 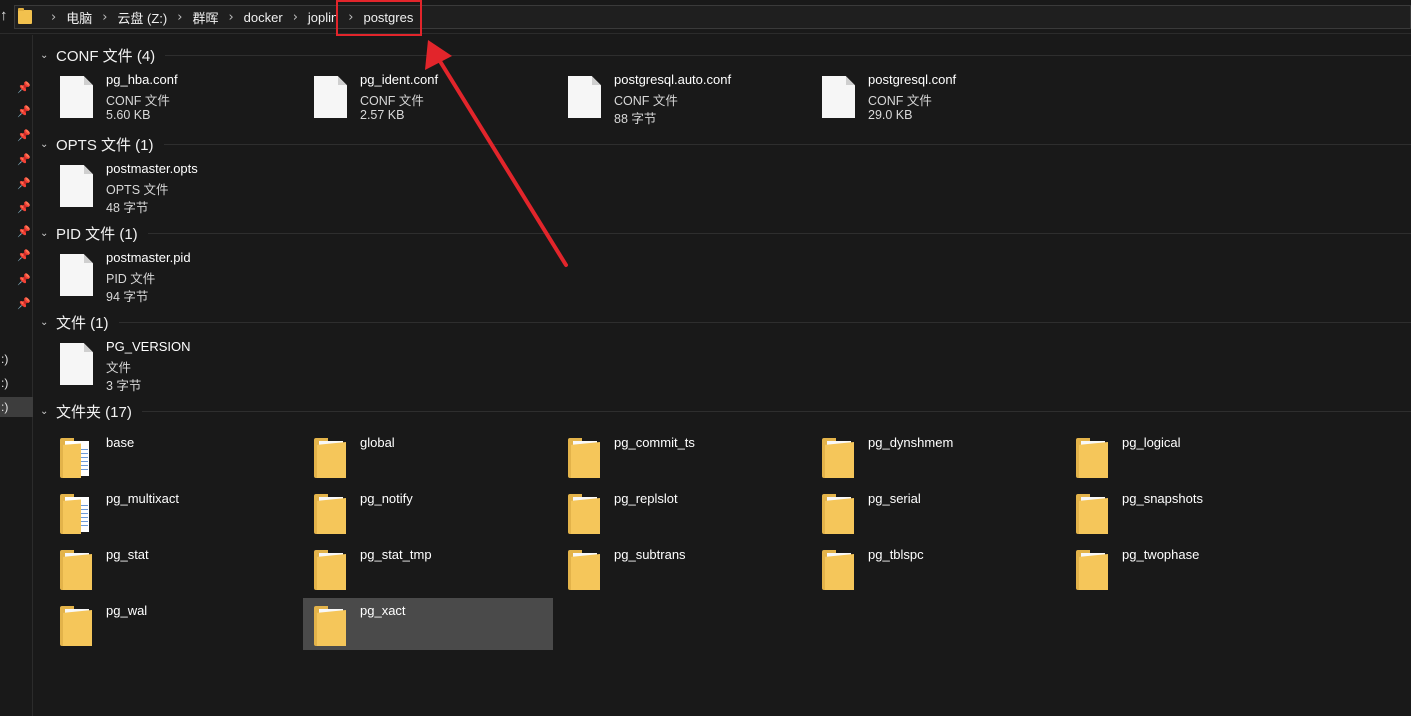 I want to click on folder-item: pg_wal, so click(x=159, y=624).